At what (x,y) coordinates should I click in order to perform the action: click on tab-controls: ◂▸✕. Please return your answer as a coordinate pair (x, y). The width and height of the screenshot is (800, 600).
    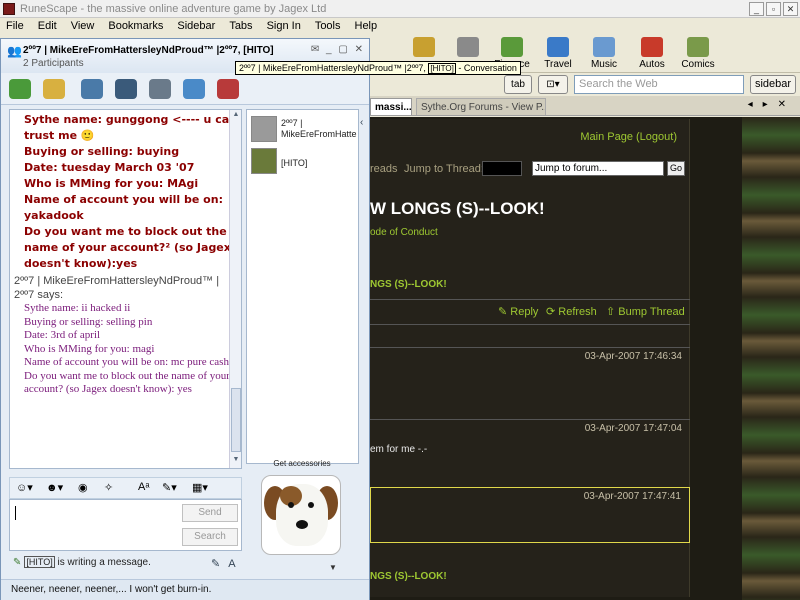
    Looking at the image, I should click on (772, 104).